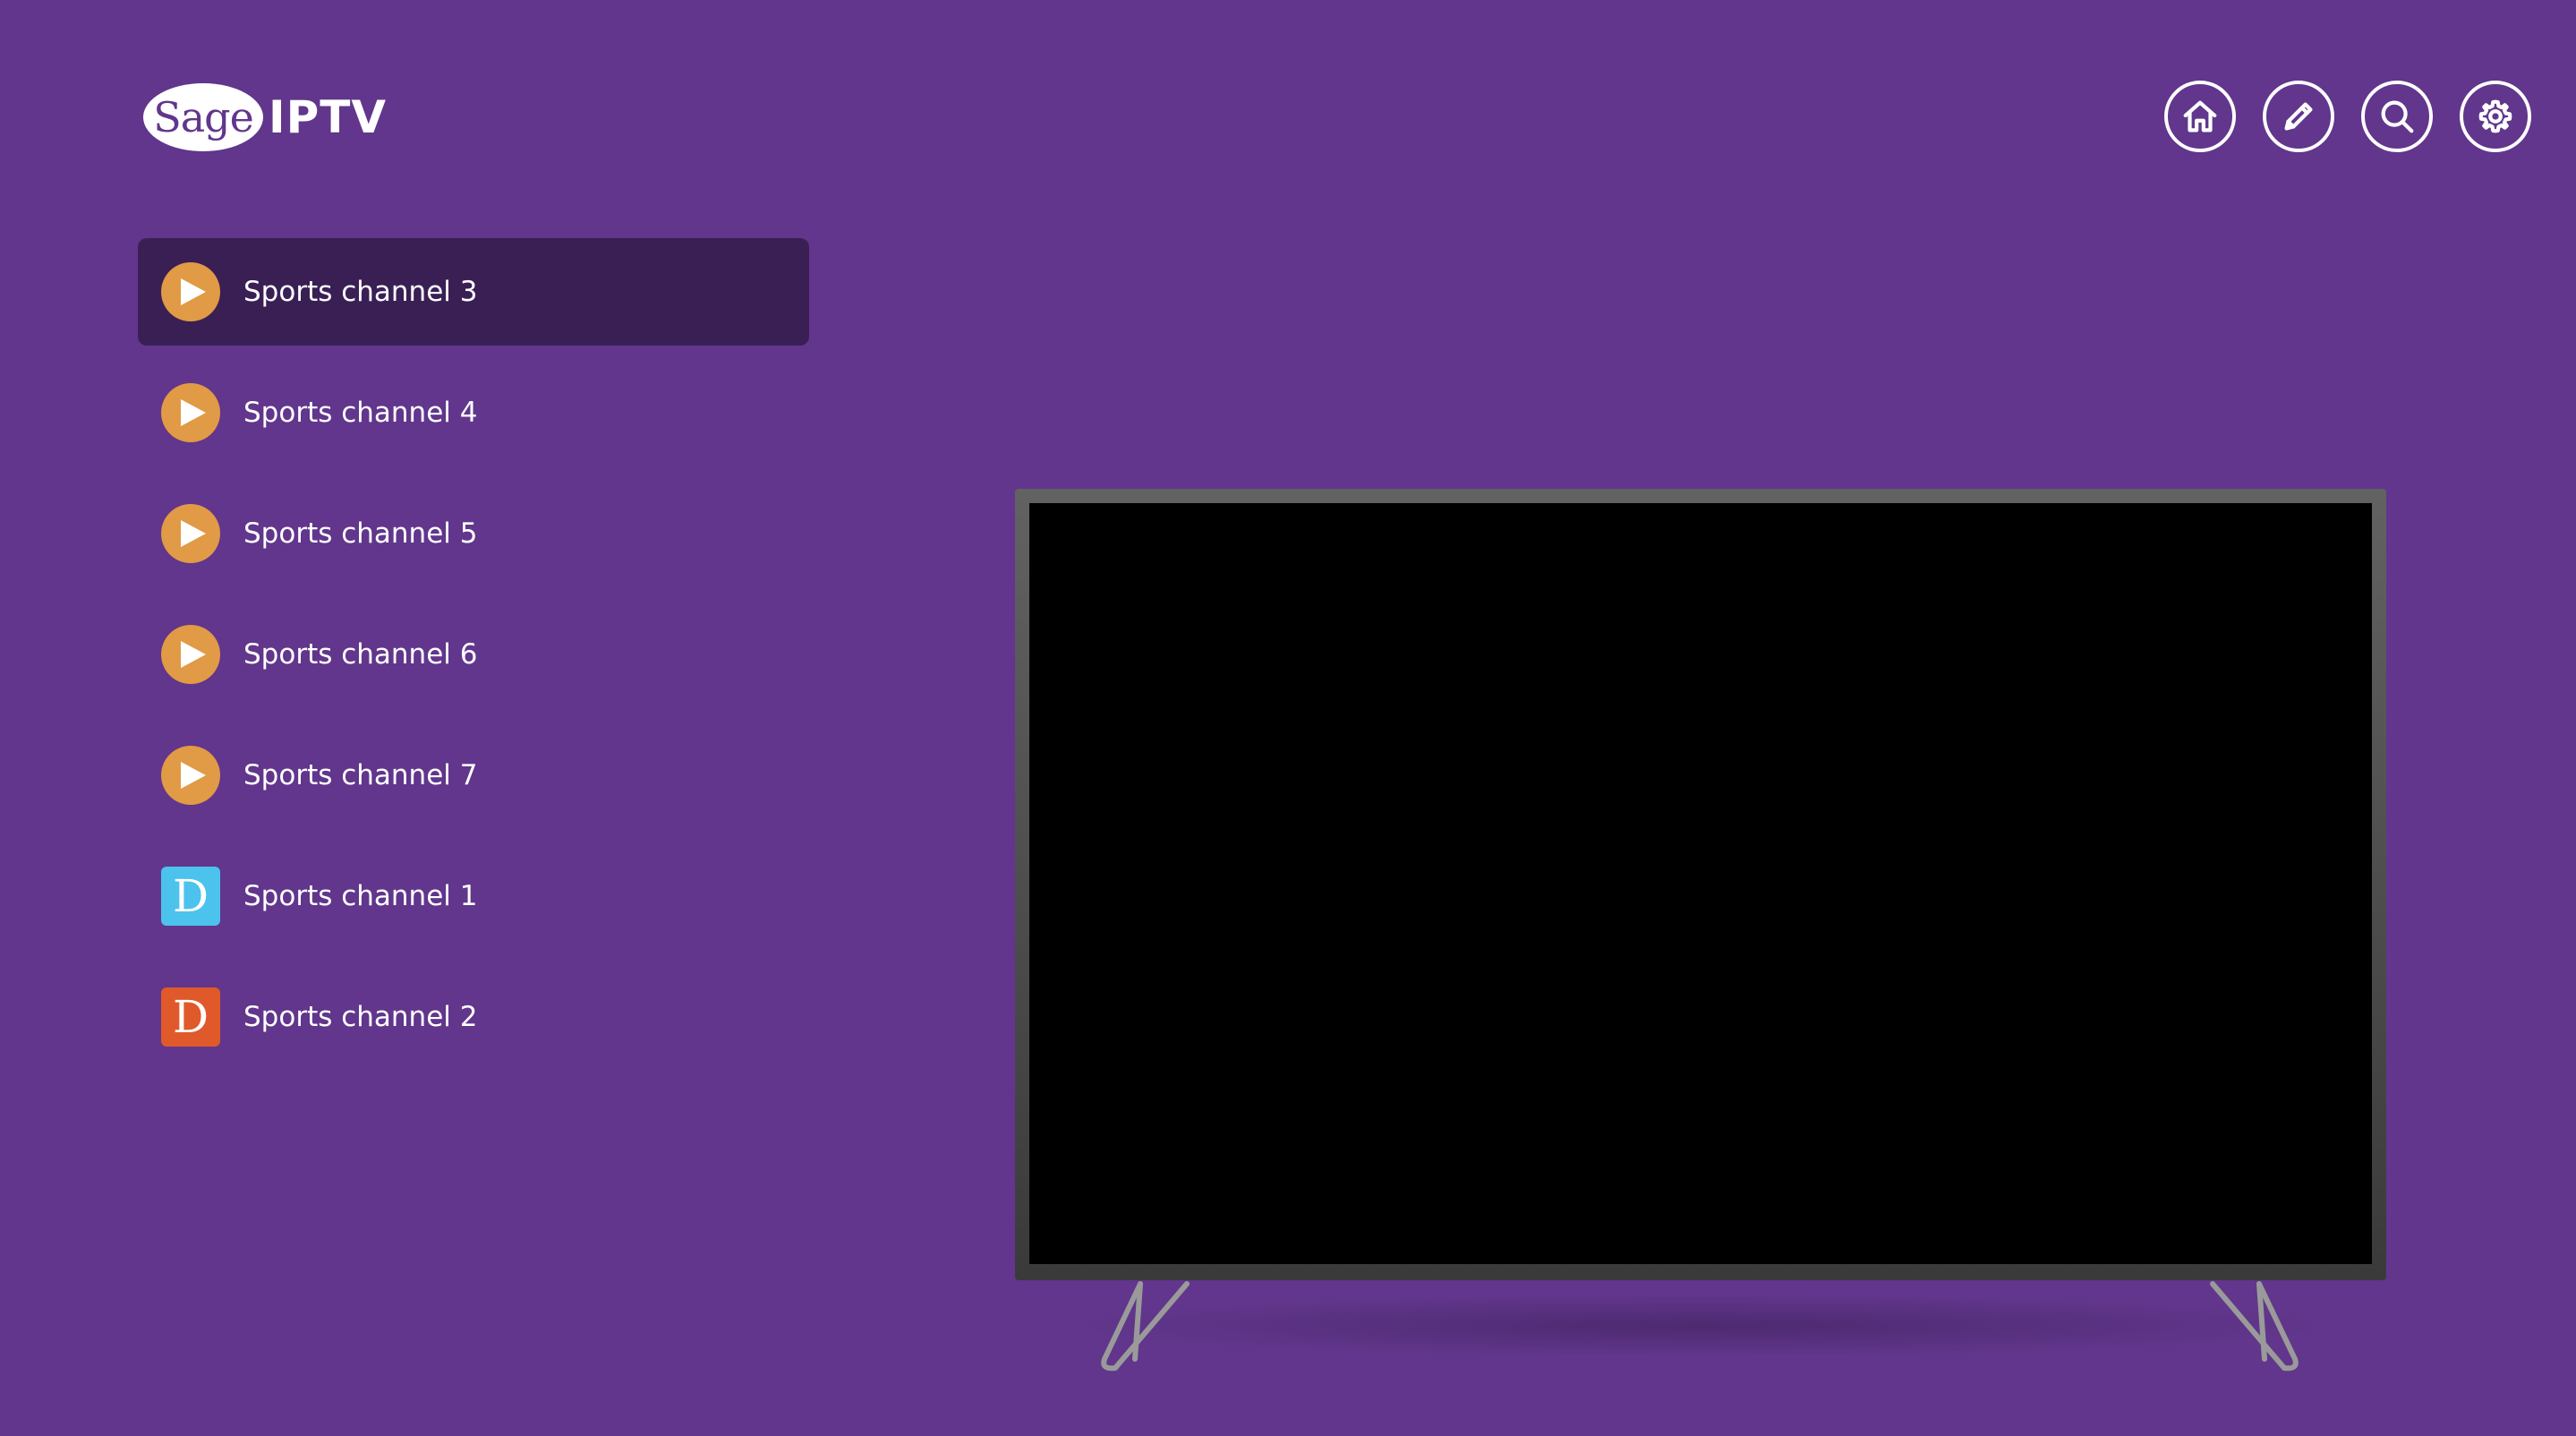 The height and width of the screenshot is (1436, 2576). What do you see at coordinates (360, 1017) in the screenshot?
I see `channel-label: Sports channel 2` at bounding box center [360, 1017].